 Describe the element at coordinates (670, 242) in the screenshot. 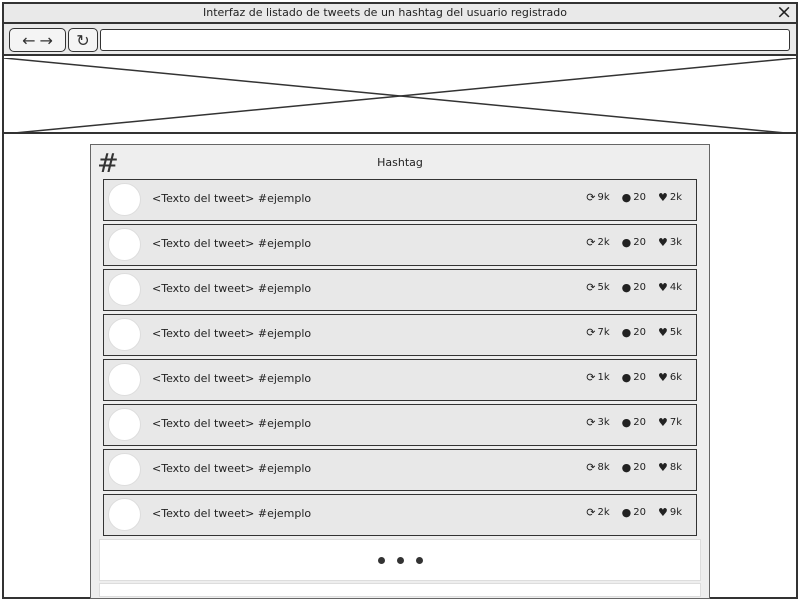

I see `like-stat: ♥ 3k` at that location.